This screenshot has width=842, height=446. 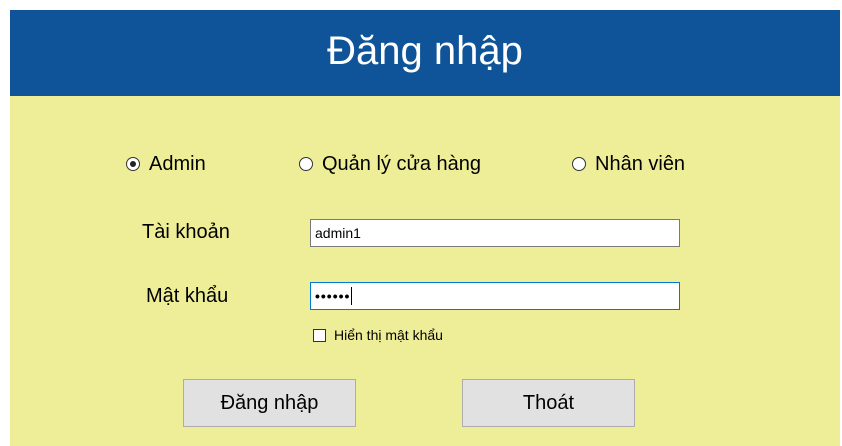 I want to click on show-password-checkbox: Hiển thị mật khẩu, so click(x=378, y=335).